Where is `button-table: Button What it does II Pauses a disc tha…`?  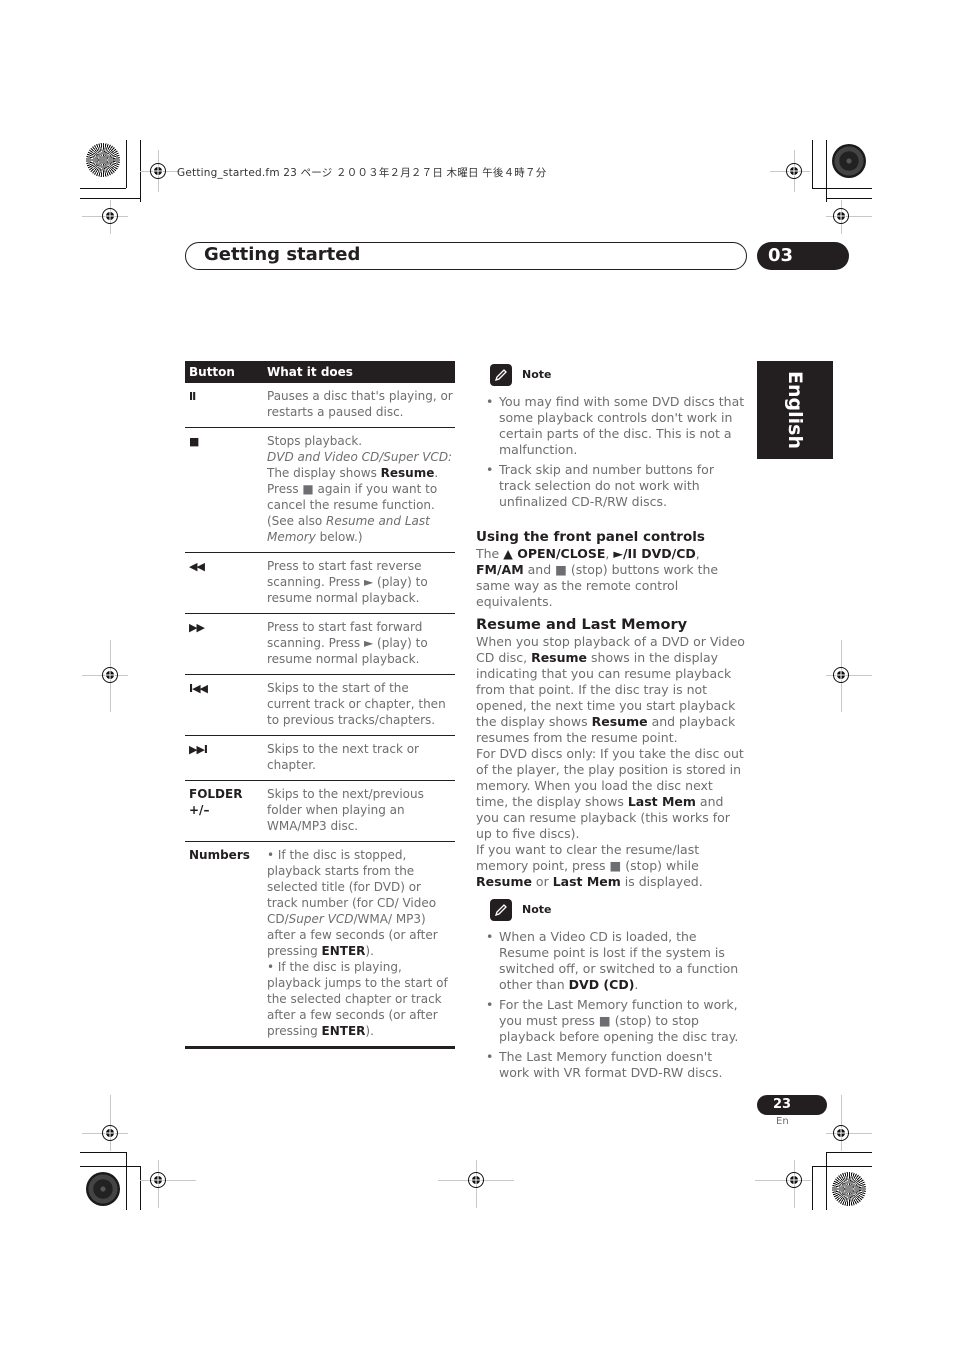 button-table: Button What it does II Pauses a disc tha… is located at coordinates (320, 705).